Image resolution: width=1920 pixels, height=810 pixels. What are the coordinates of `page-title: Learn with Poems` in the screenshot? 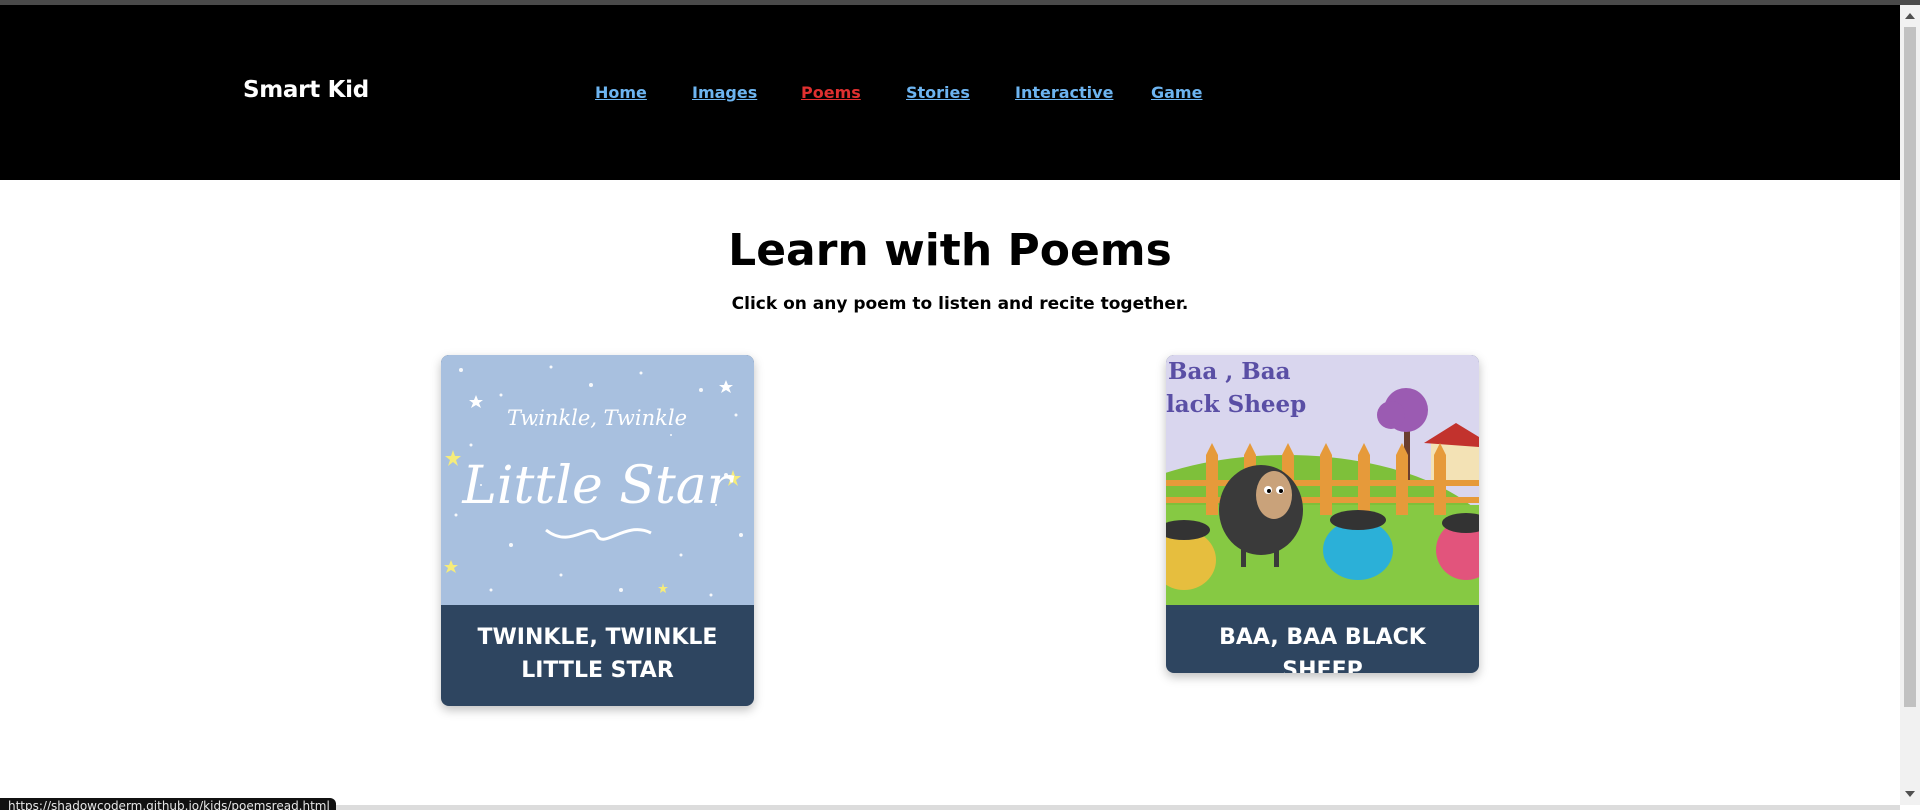 It's located at (950, 250).